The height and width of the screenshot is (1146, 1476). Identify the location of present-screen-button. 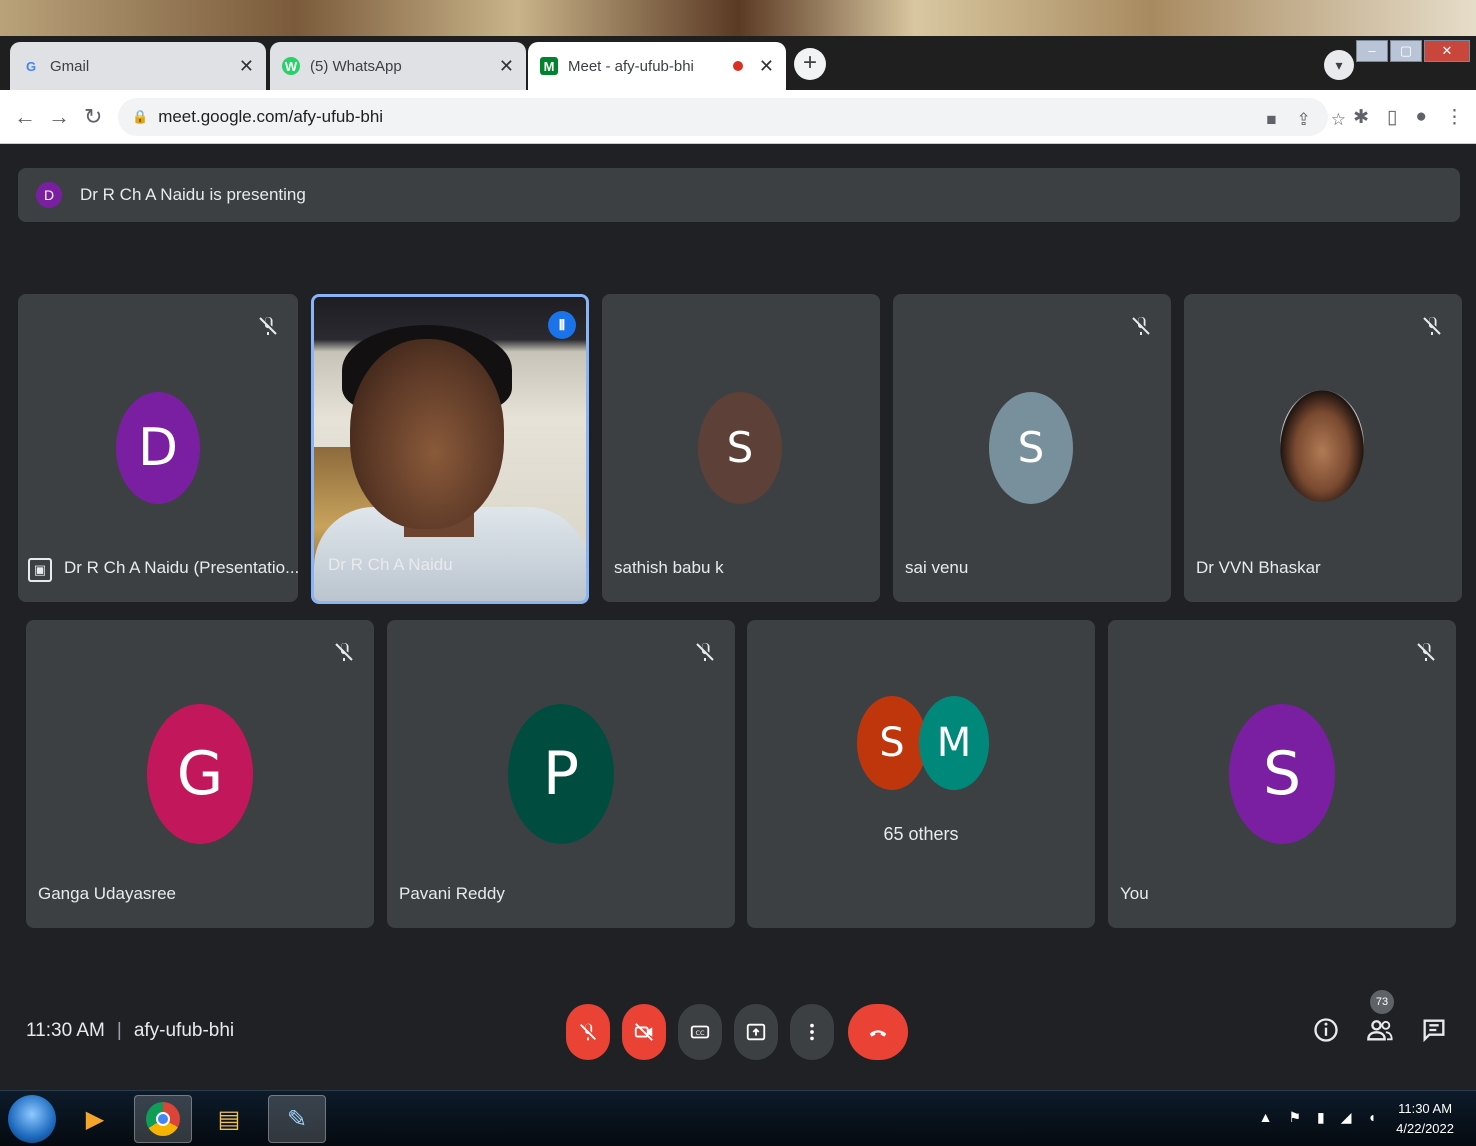
(756, 1032).